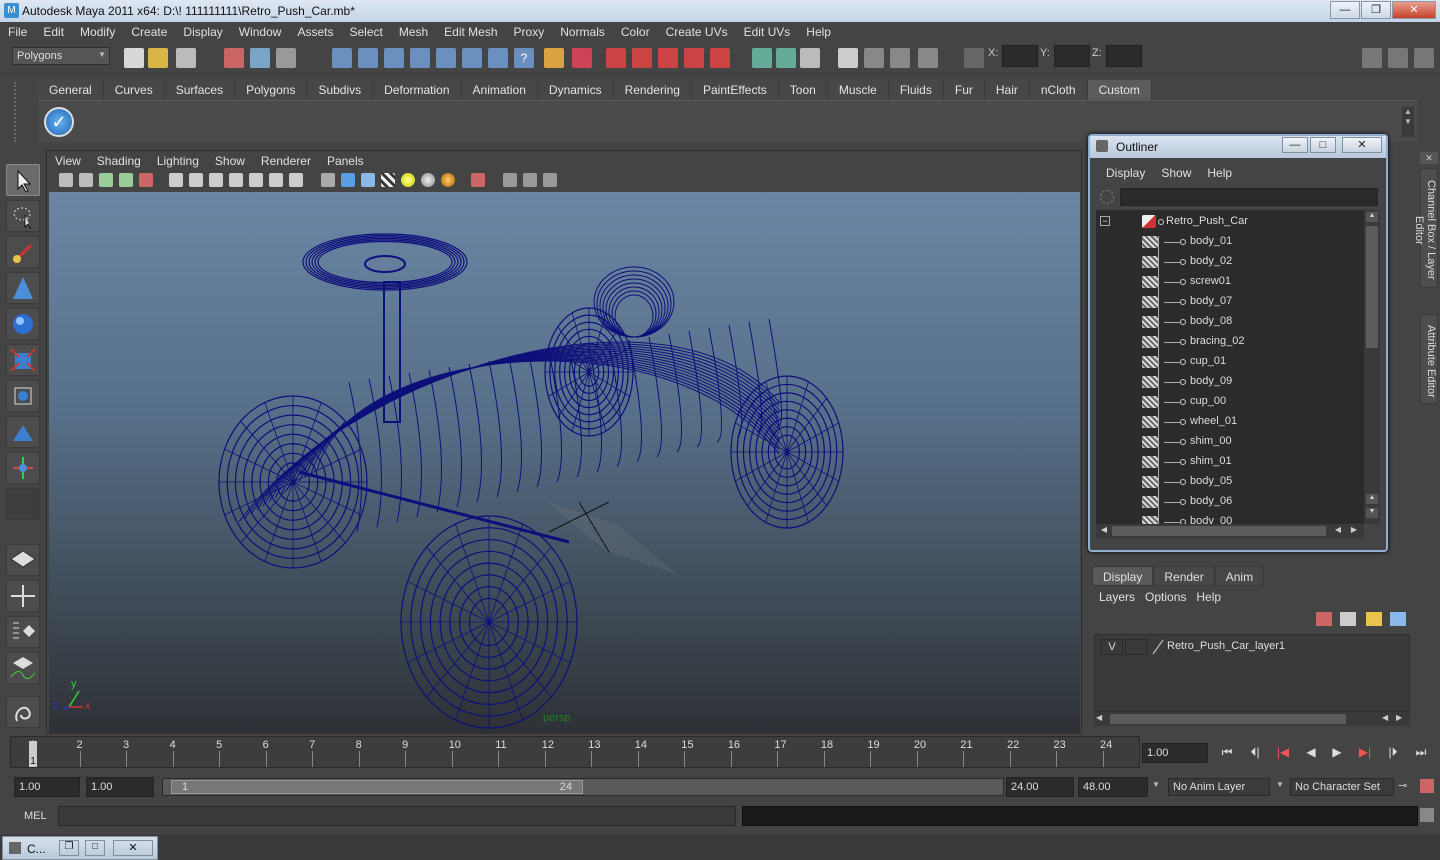 This screenshot has height=860, width=1440. What do you see at coordinates (810, 58) in the screenshot?
I see `script-editor-icon` at bounding box center [810, 58].